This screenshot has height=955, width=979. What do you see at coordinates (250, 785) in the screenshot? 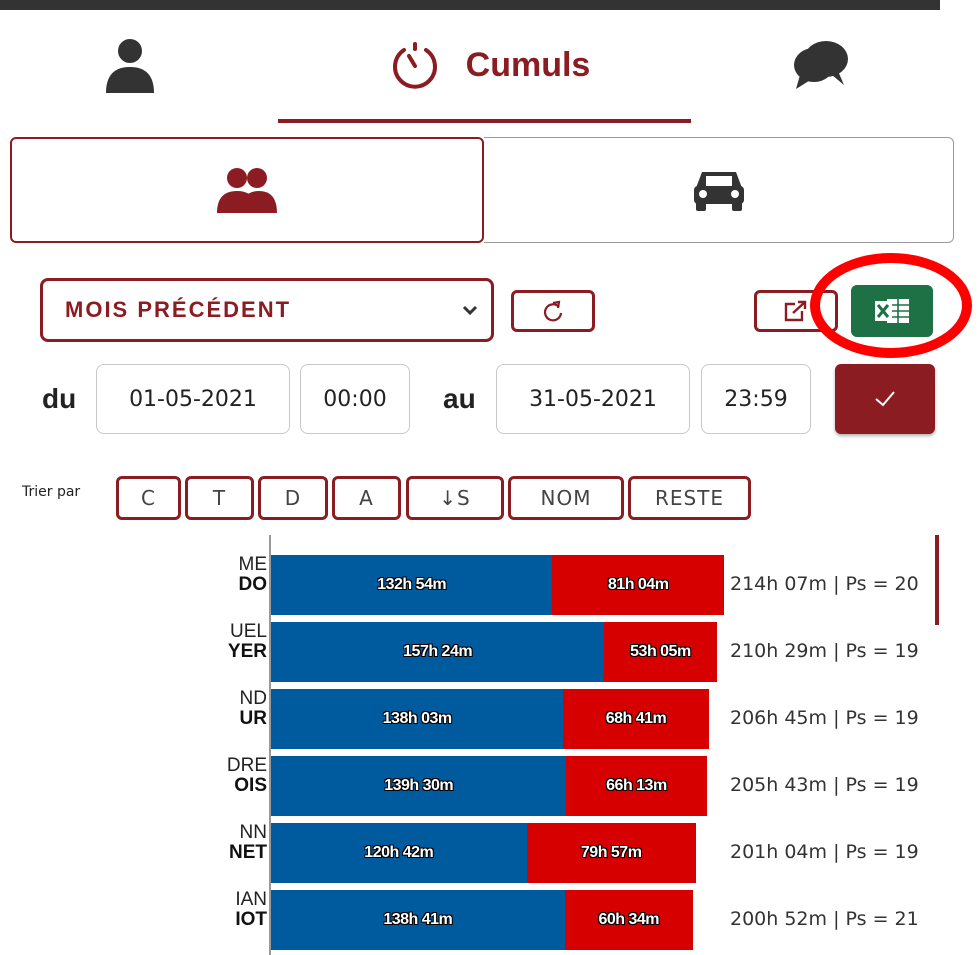
I see `row-last-name: OIS` at bounding box center [250, 785].